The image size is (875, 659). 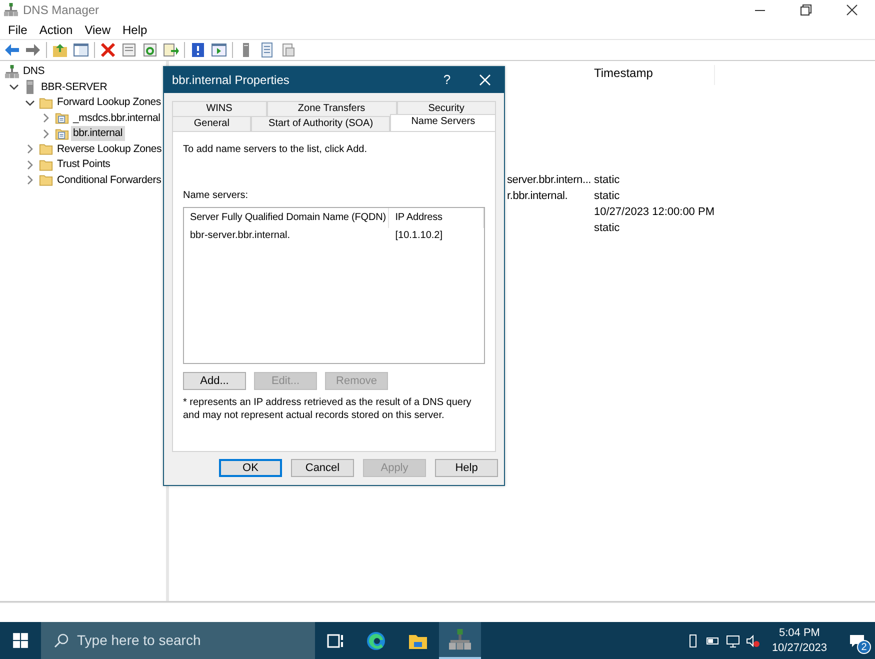 What do you see at coordinates (267, 50) in the screenshot?
I see `record-list-icon` at bounding box center [267, 50].